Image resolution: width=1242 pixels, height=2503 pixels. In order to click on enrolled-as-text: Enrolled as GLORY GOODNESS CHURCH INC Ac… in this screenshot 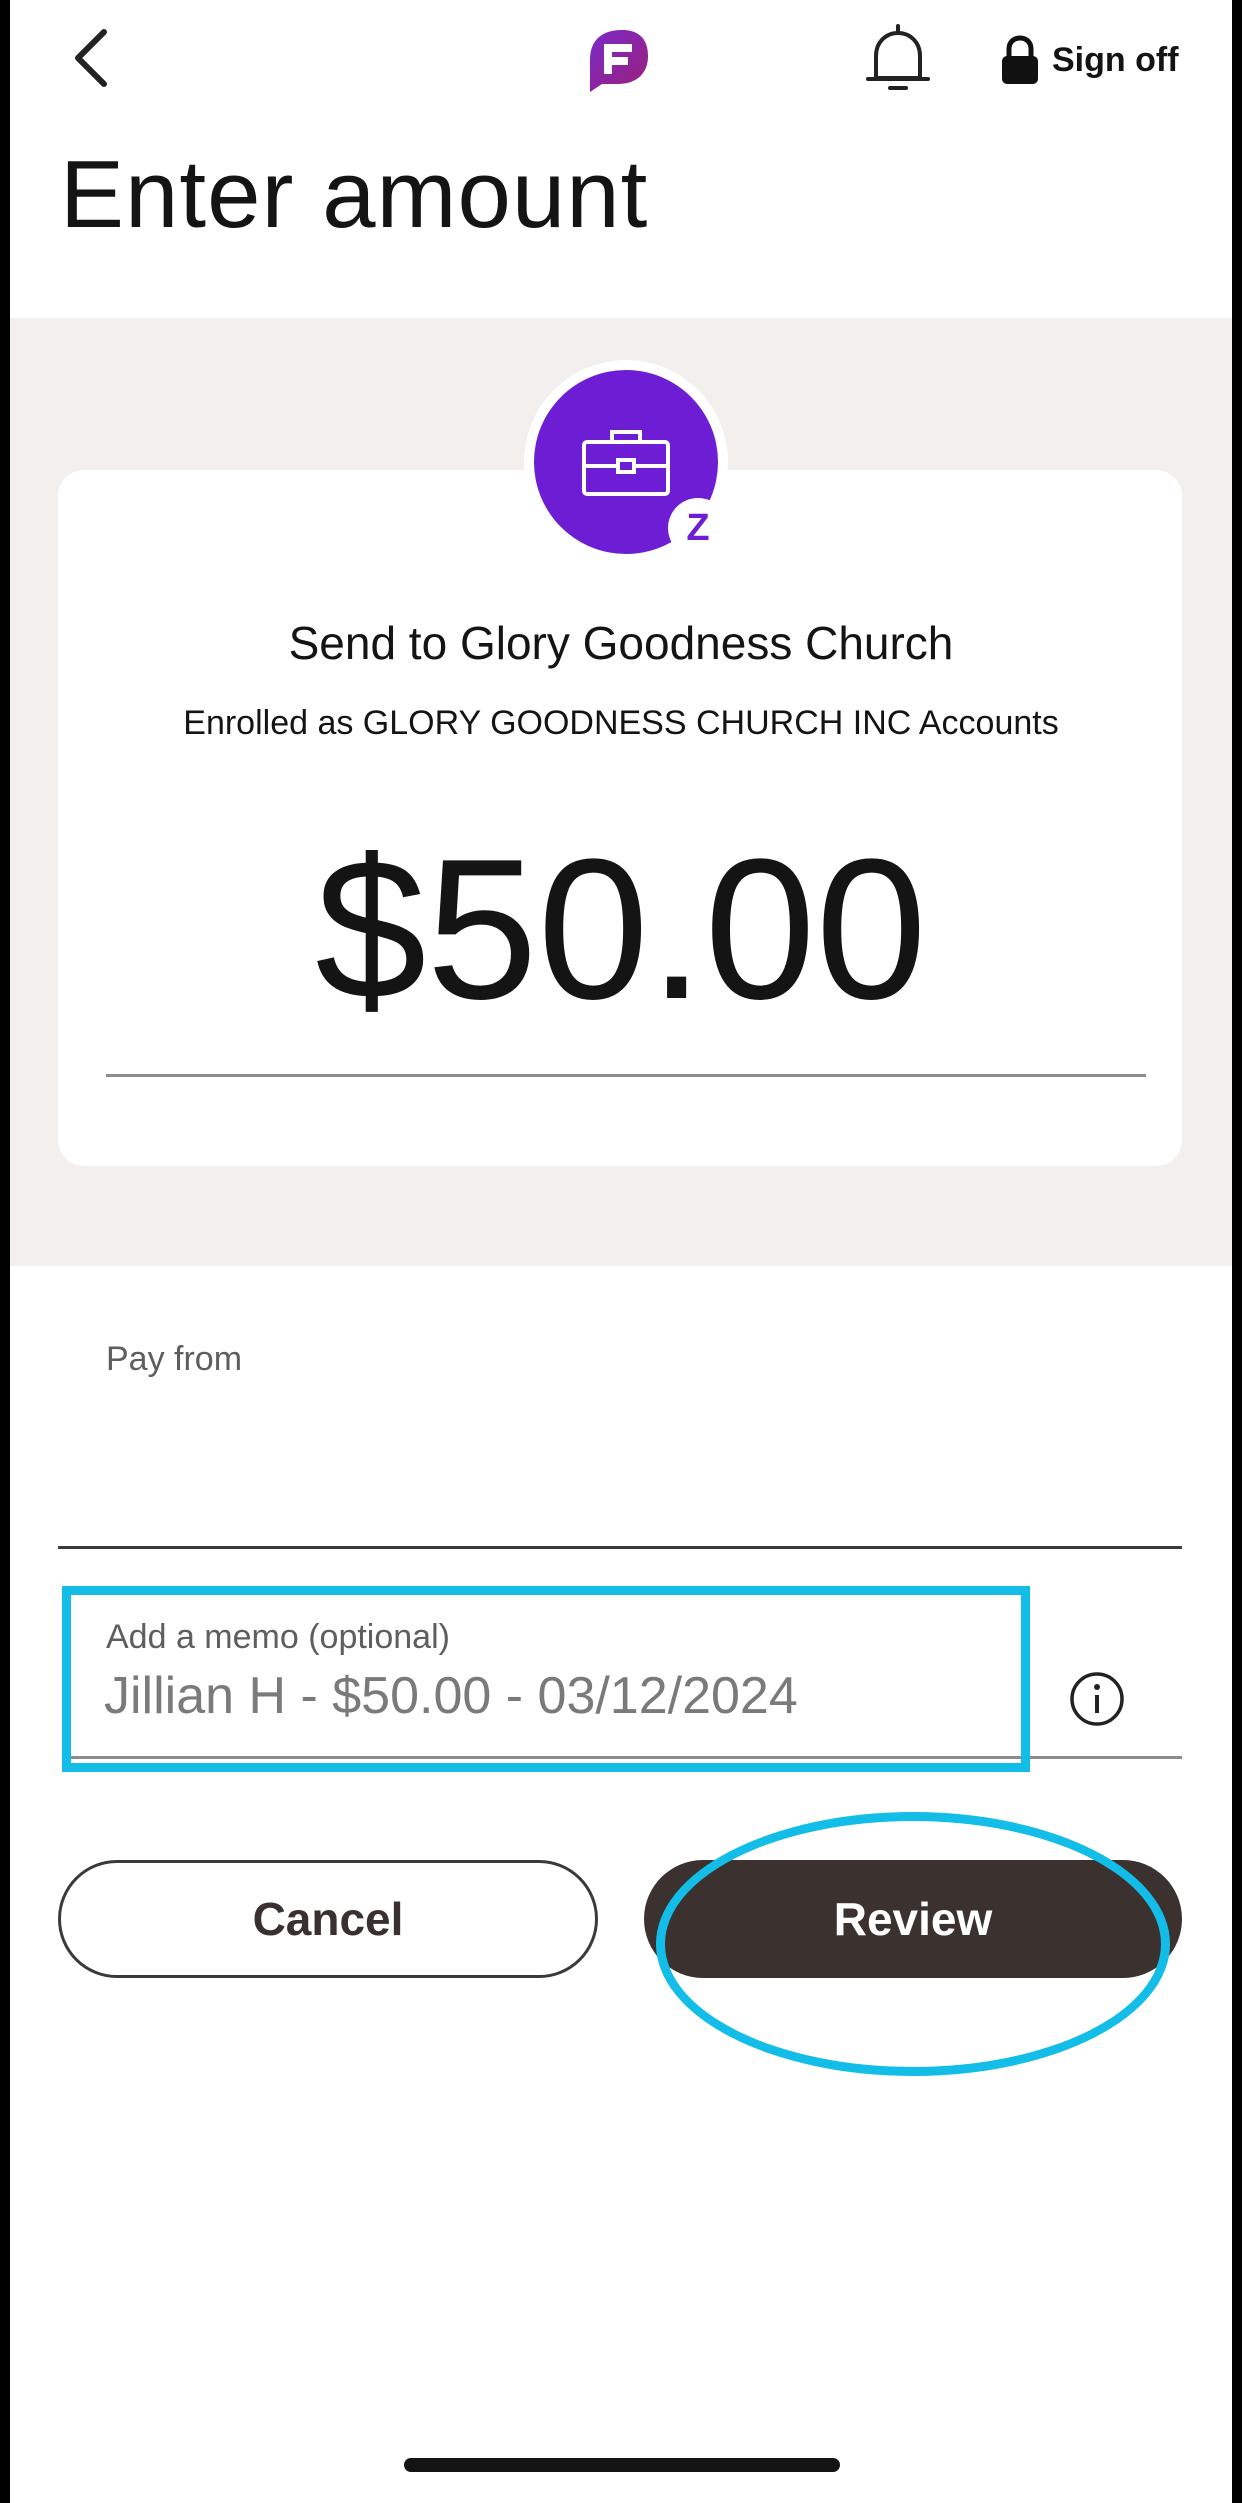, I will do `click(621, 723)`.